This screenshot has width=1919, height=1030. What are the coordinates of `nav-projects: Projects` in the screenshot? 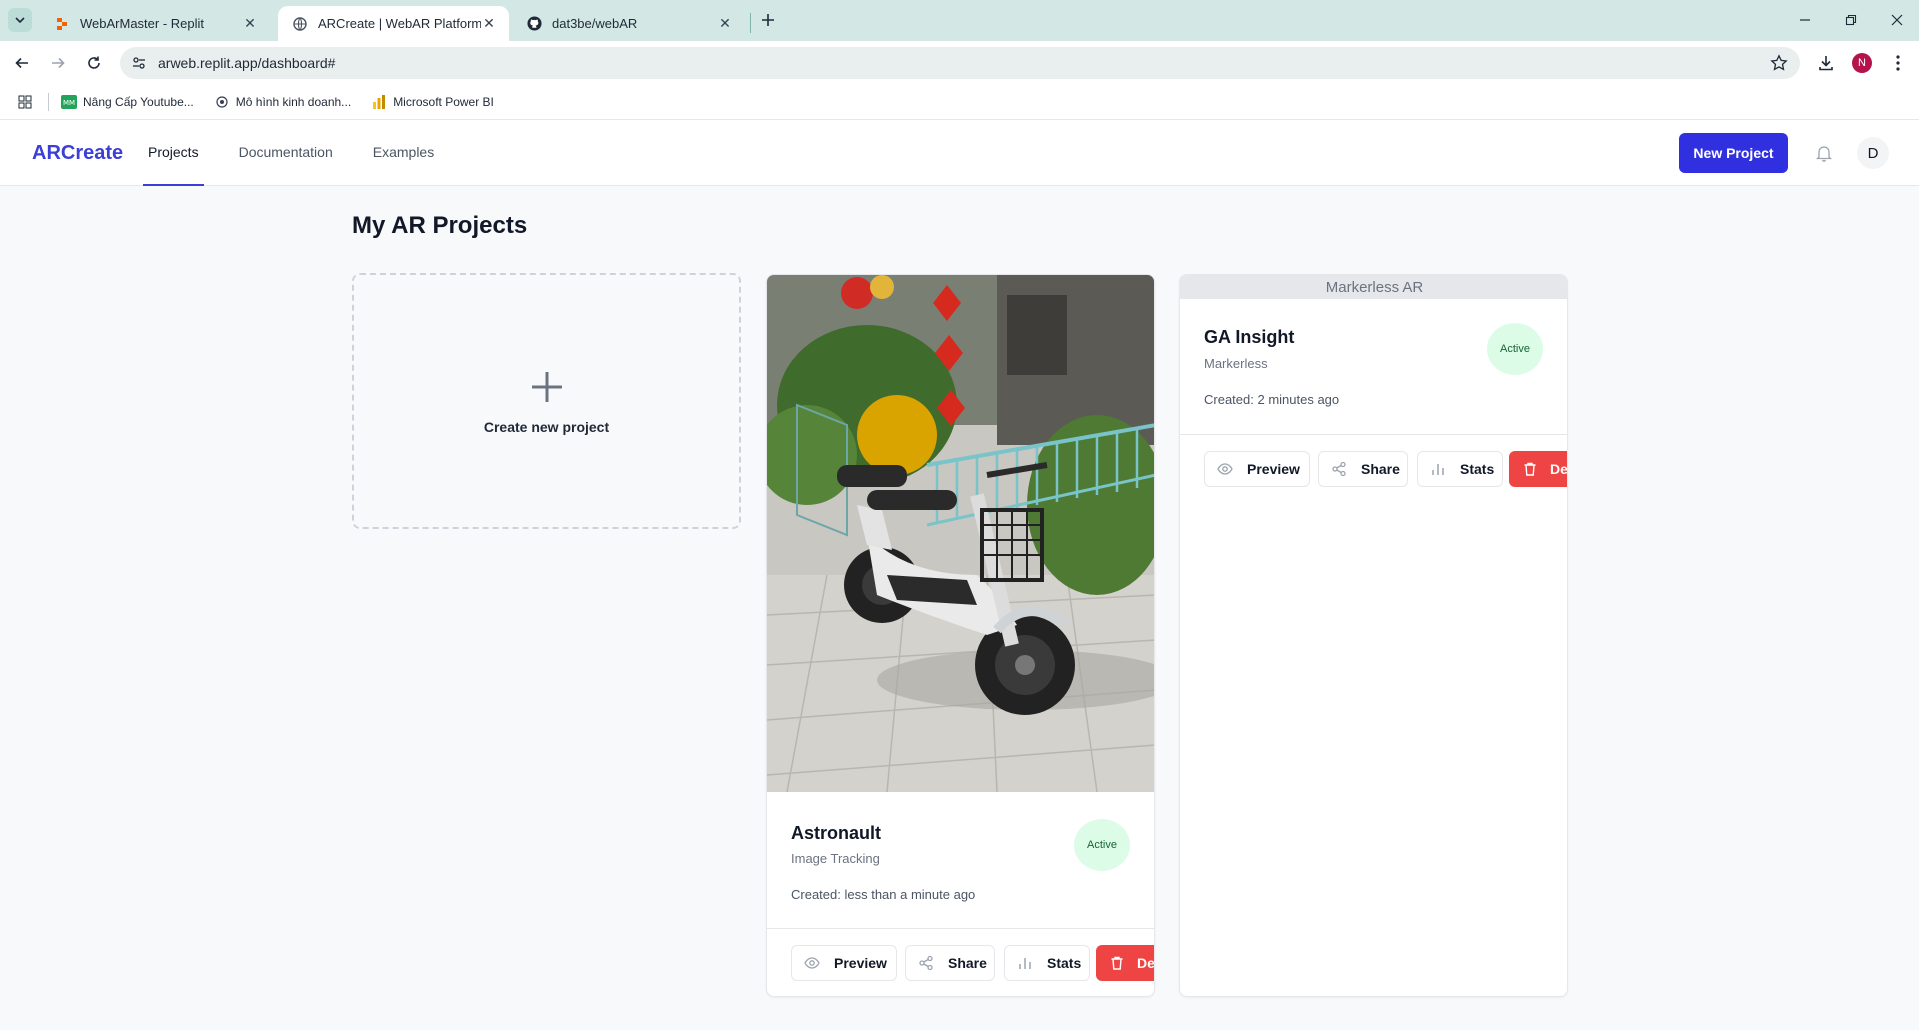 It's located at (173, 153).